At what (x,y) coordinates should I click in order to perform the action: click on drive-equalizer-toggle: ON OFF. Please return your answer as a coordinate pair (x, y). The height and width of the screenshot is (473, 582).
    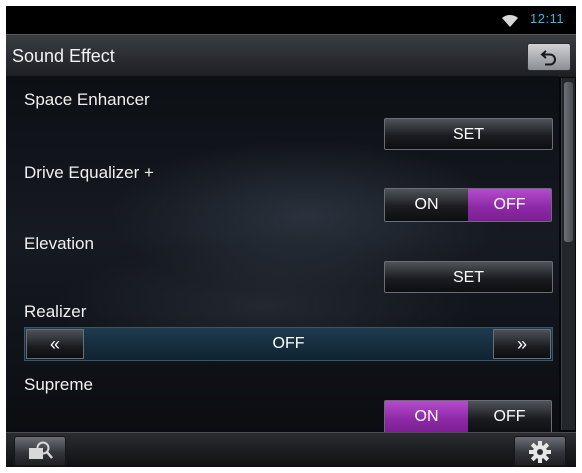
    Looking at the image, I should click on (468, 205).